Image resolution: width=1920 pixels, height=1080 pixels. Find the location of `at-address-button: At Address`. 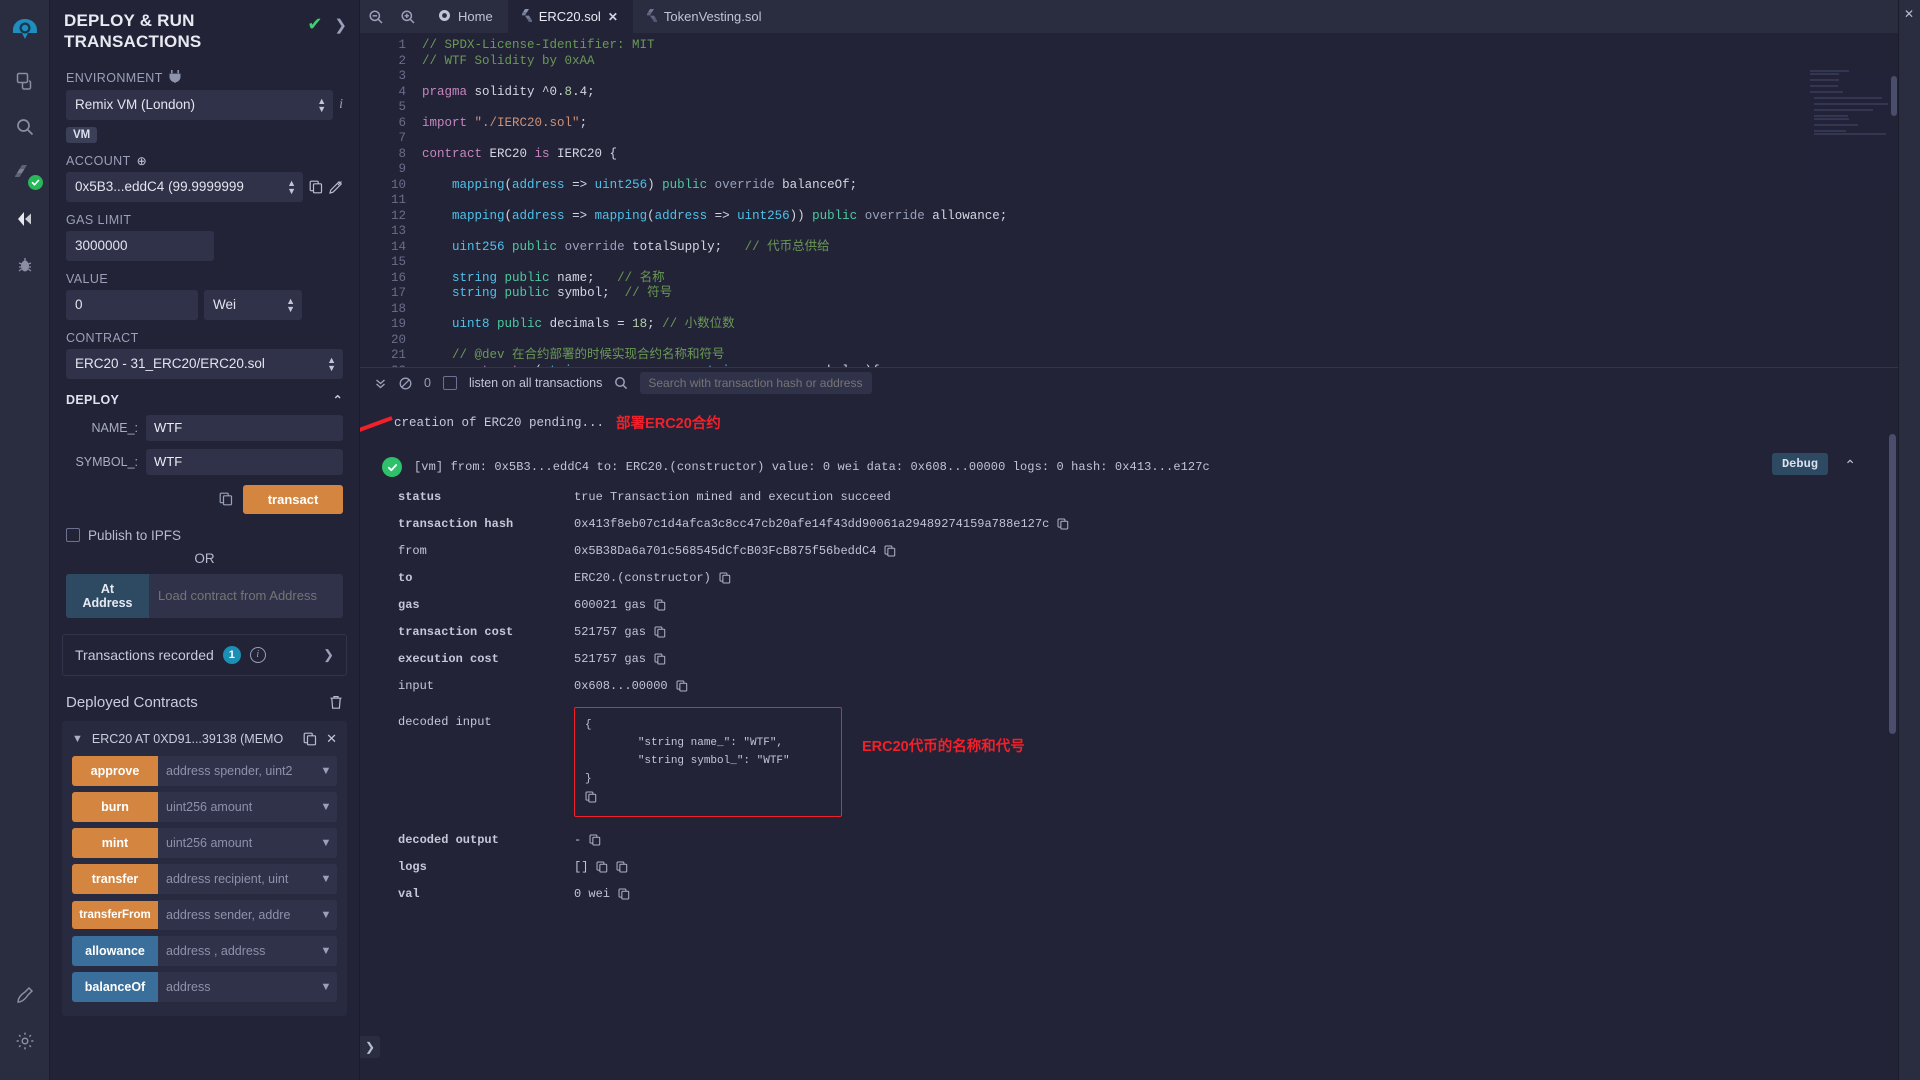

at-address-button: At Address is located at coordinates (107, 595).